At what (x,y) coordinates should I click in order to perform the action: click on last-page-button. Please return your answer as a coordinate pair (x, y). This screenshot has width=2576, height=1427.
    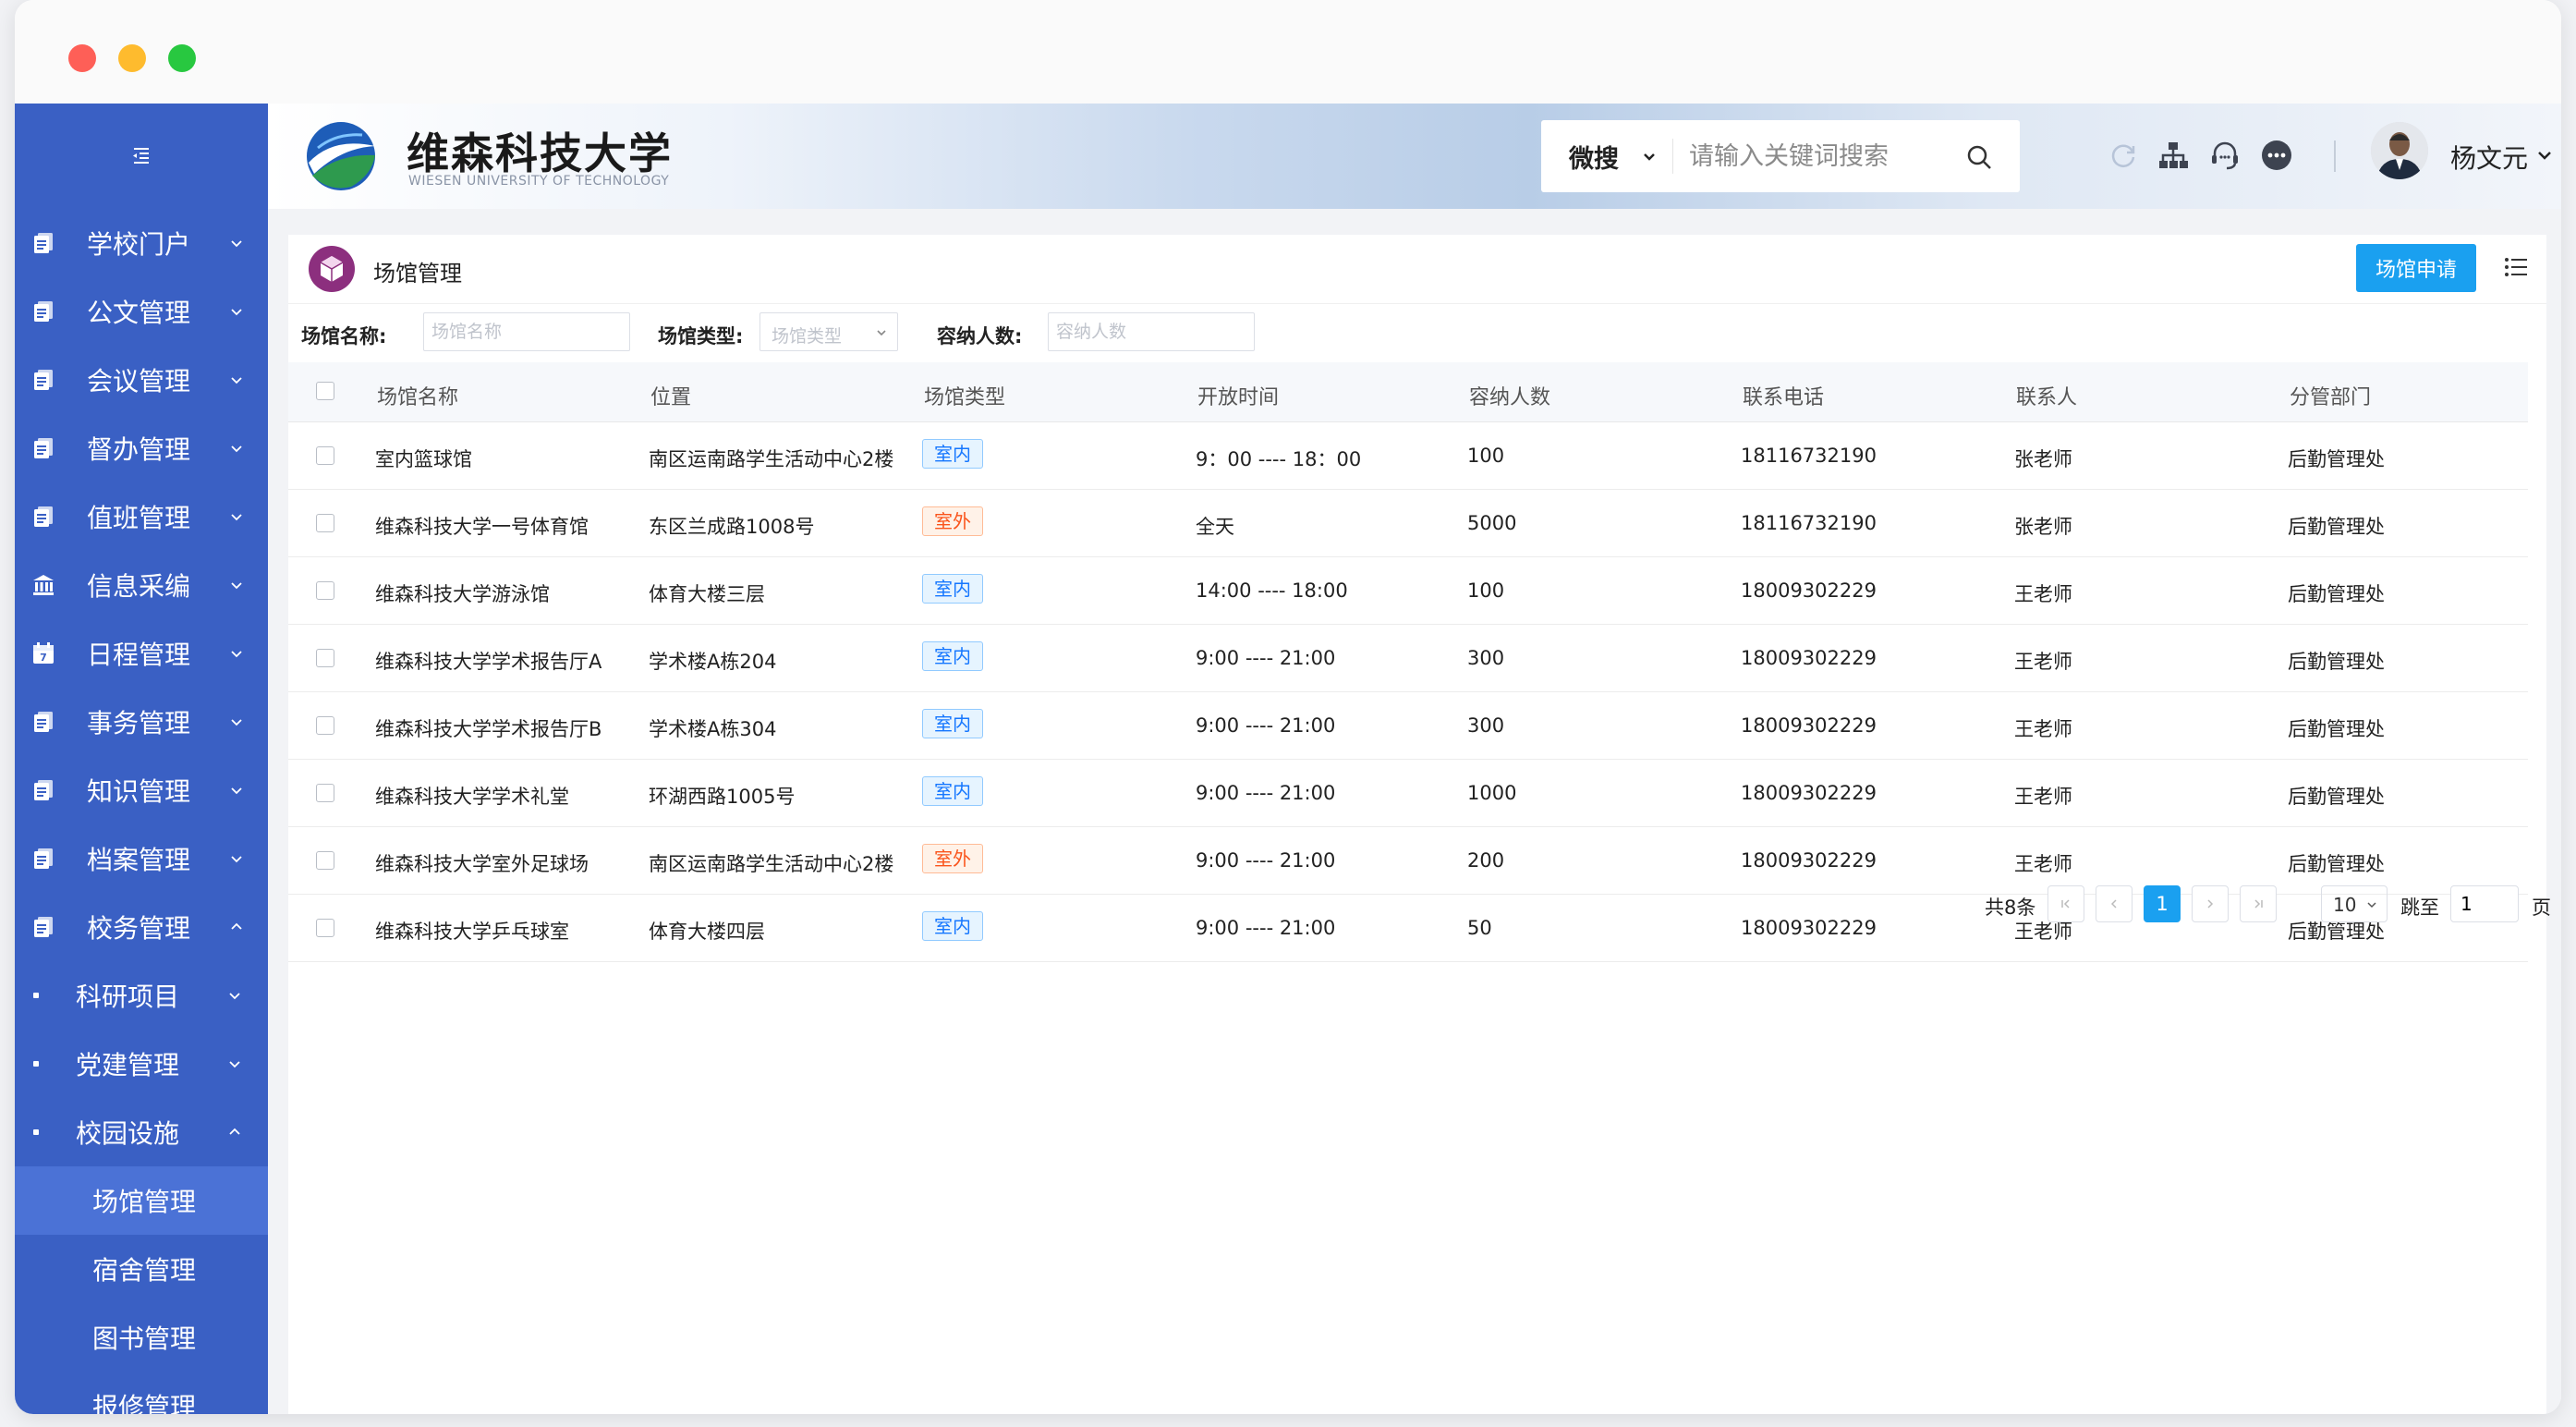
    Looking at the image, I should click on (2258, 903).